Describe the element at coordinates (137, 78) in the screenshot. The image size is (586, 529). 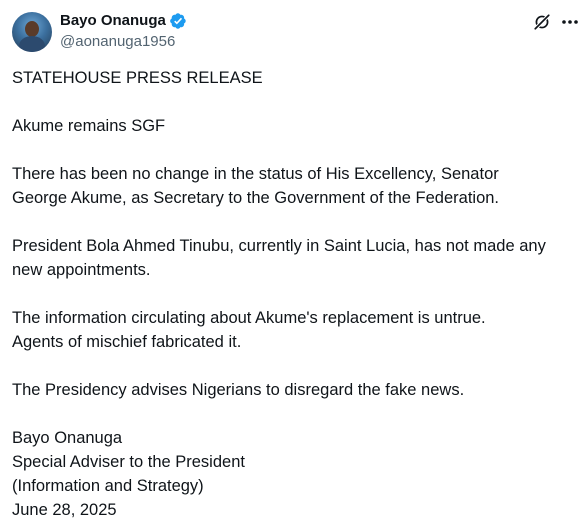
I see `tweet-line: STATEHOUSE PRESS RELEASE` at that location.